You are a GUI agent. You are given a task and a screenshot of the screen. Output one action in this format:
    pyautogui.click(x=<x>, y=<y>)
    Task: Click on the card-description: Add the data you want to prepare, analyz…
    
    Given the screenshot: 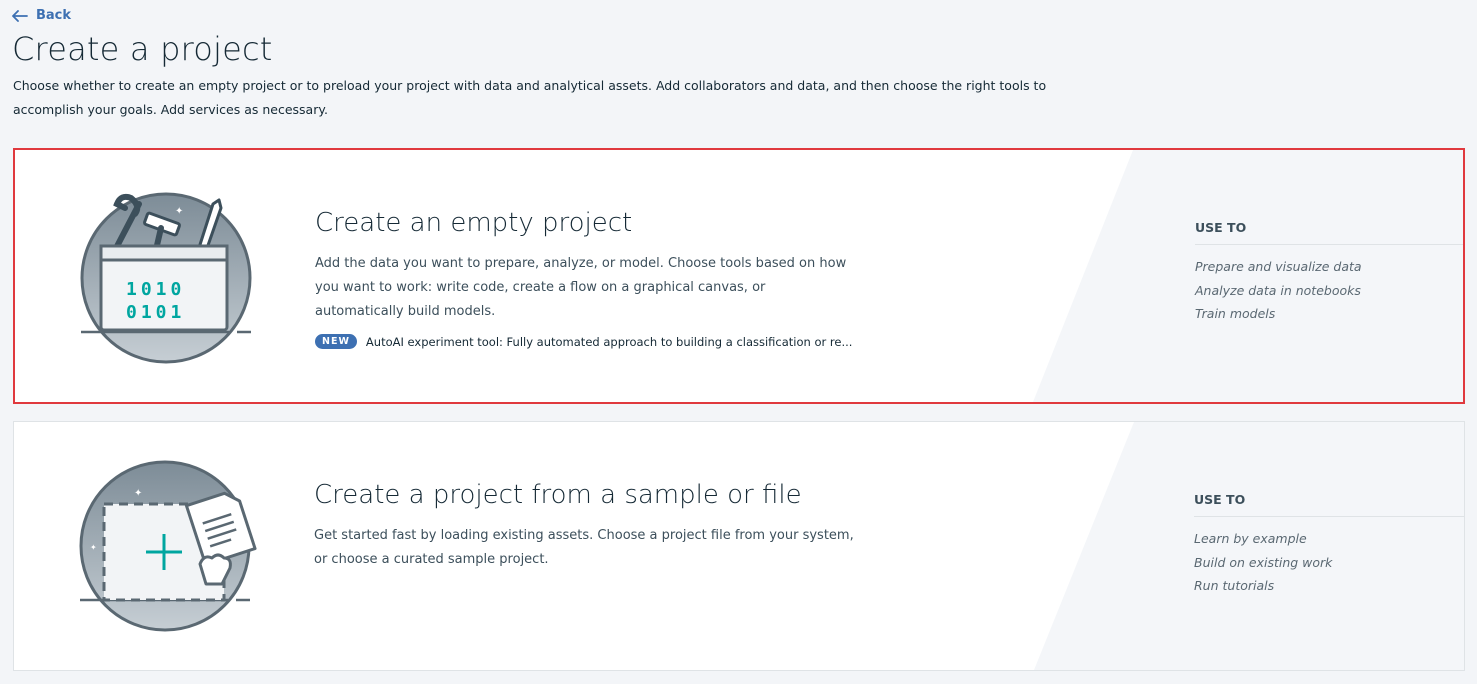 What is the action you would take?
    pyautogui.click(x=581, y=287)
    